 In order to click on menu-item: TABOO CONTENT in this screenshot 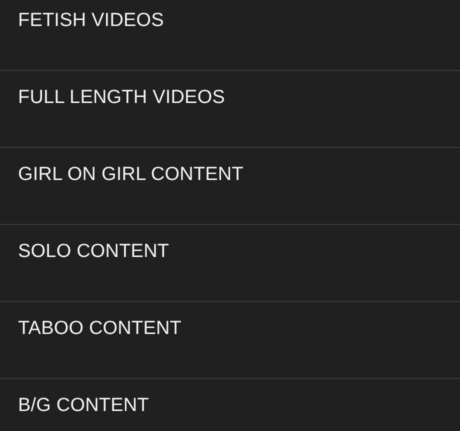, I will do `click(100, 328)`.